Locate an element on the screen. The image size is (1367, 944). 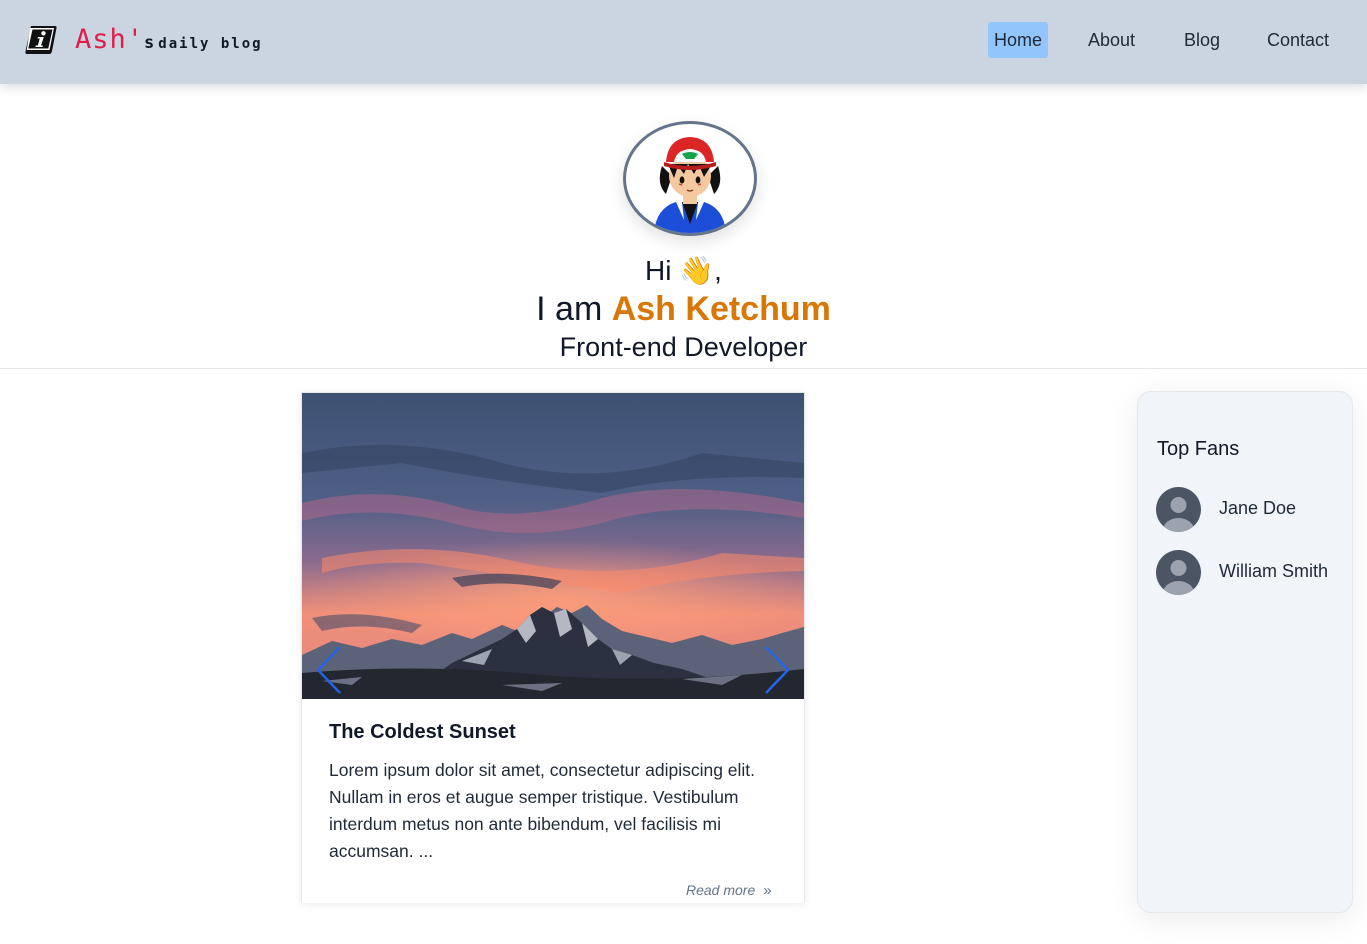
ash-ketchum-avatar is located at coordinates (690, 185).